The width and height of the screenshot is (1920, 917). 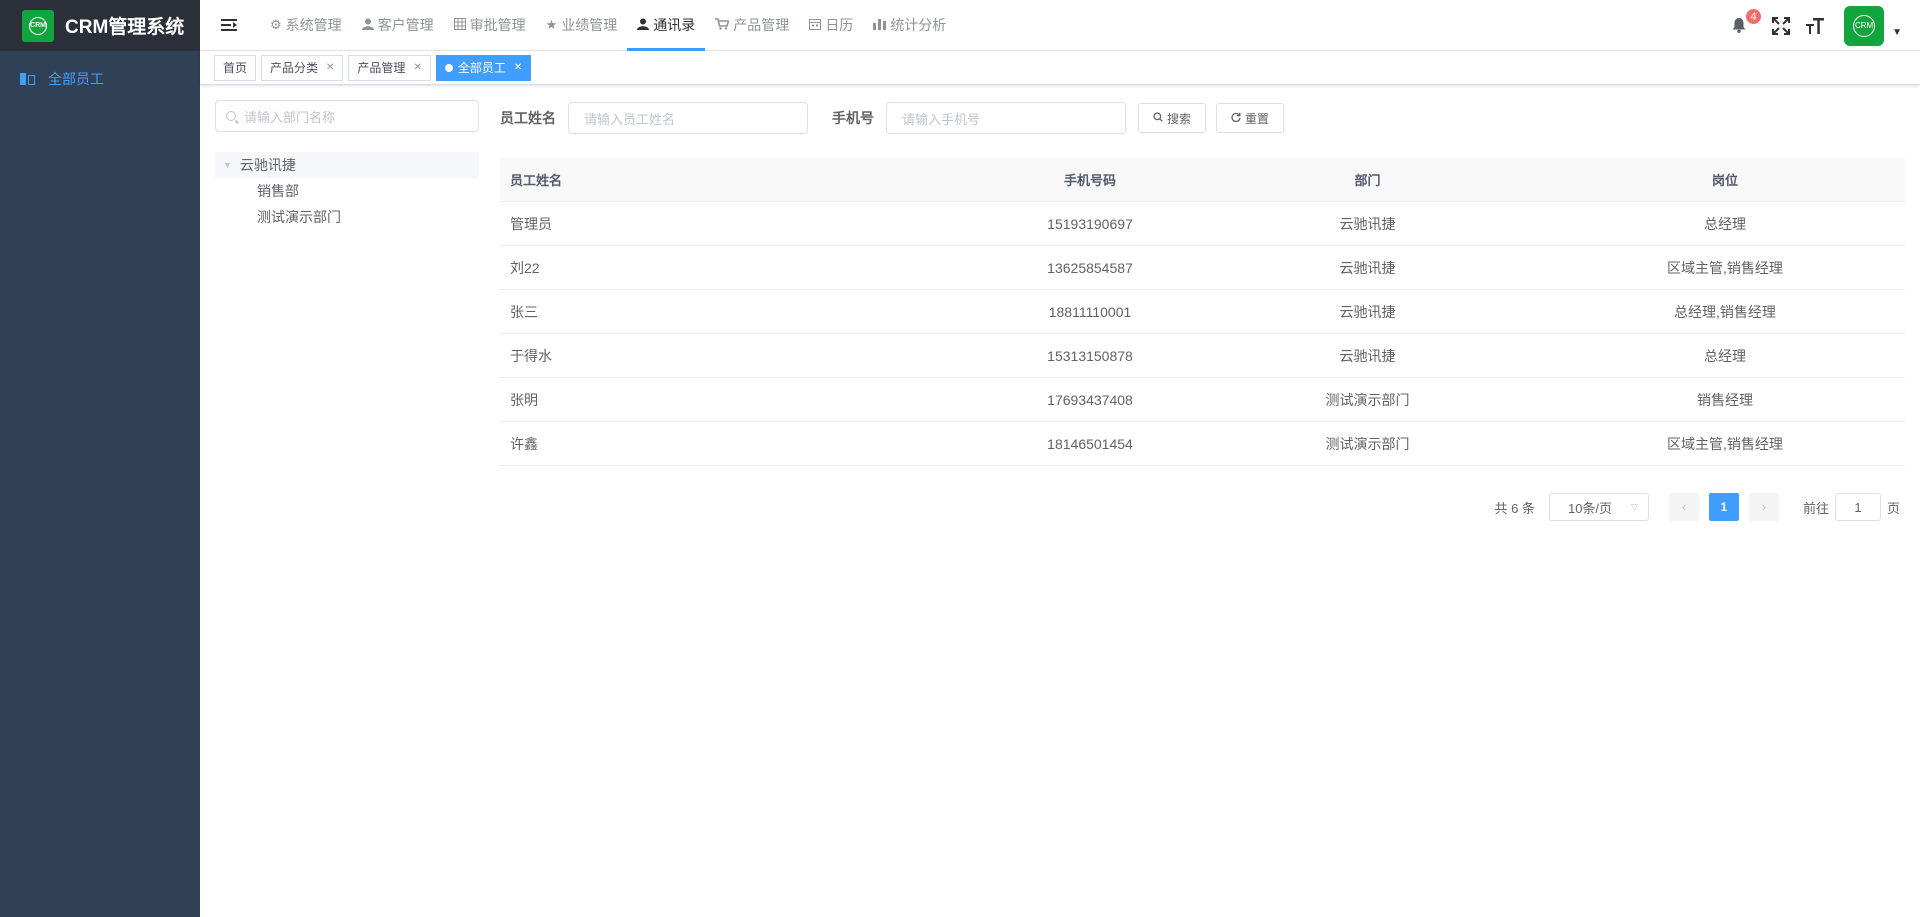 I want to click on column-header: 手机号码, so click(x=1090, y=179).